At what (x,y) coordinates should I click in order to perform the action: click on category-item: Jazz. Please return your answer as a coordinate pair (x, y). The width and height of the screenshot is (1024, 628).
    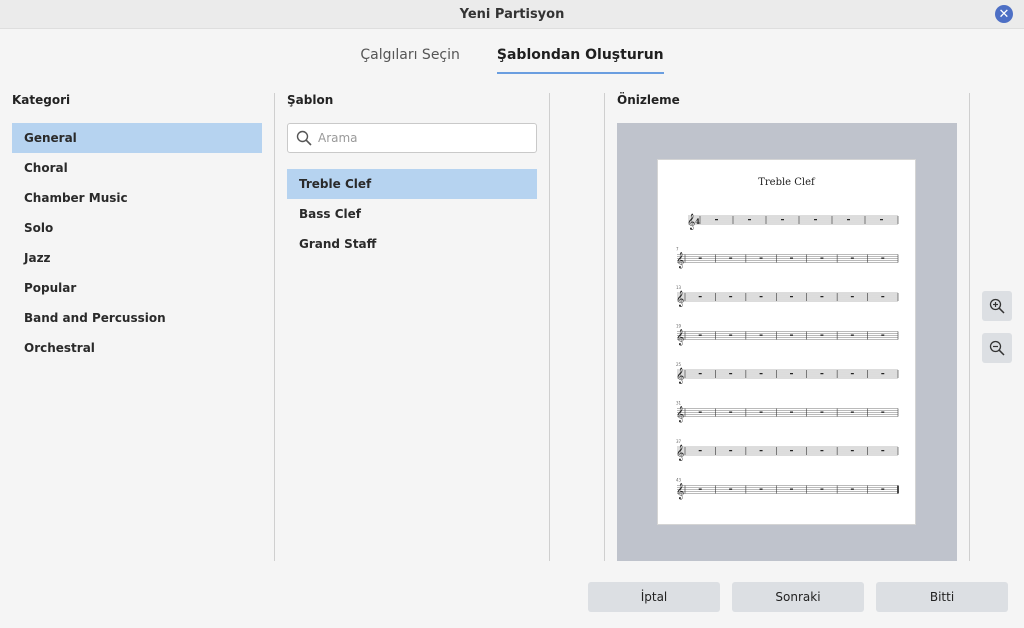
    Looking at the image, I should click on (137, 258).